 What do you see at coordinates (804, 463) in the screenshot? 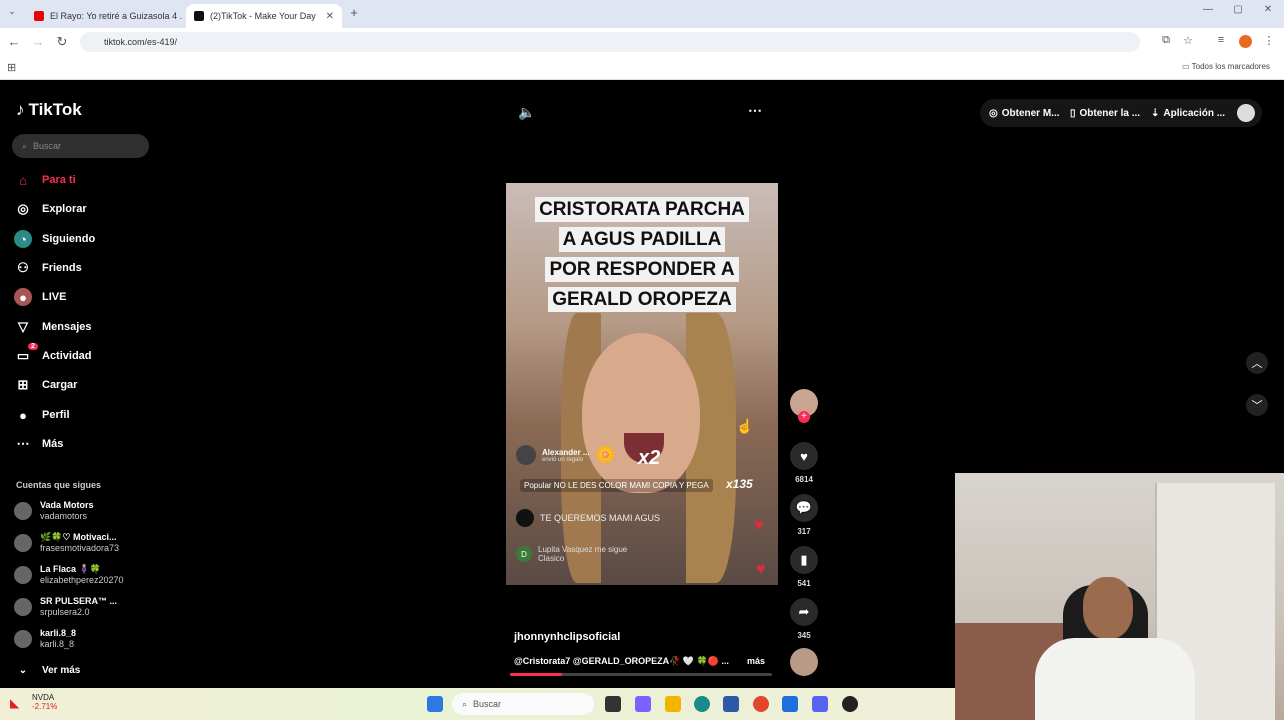
I see `like-button: ♥ 6814` at bounding box center [804, 463].